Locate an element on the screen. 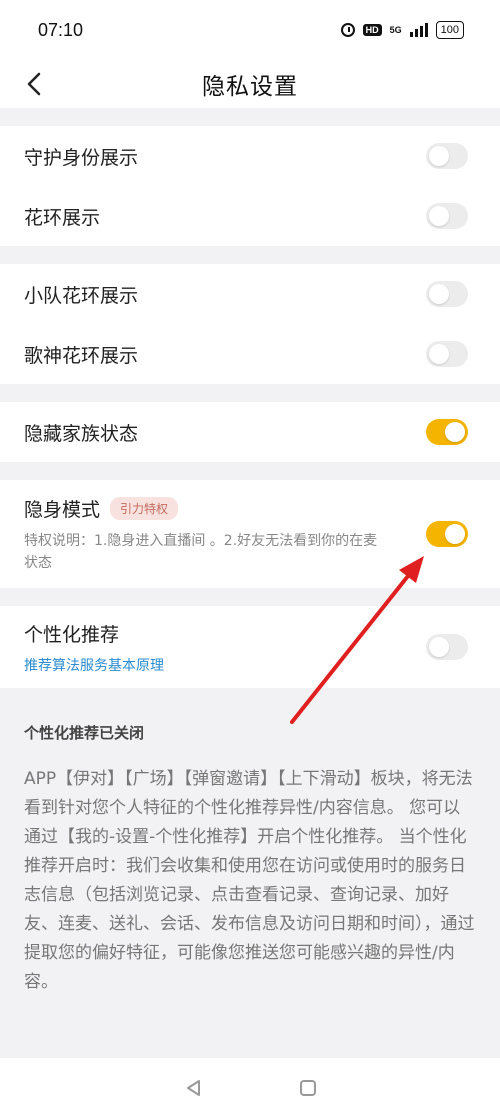 The width and height of the screenshot is (500, 1118). status-bar: 07:10 HD 5G 100 is located at coordinates (250, 30).